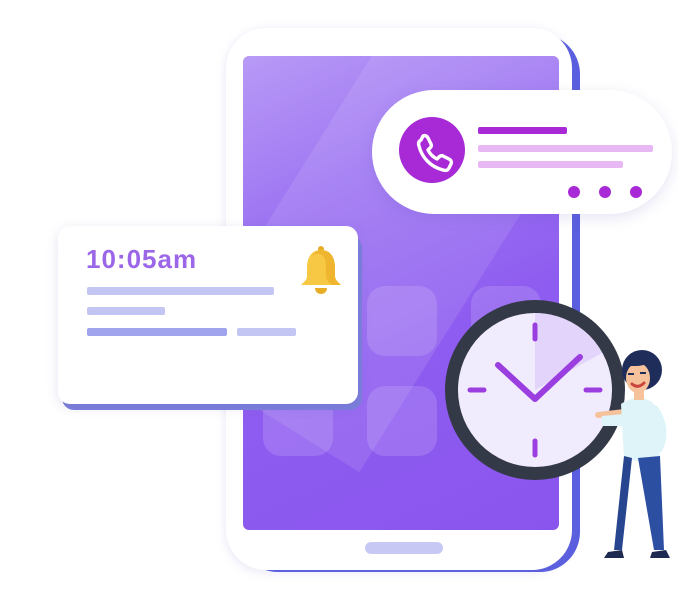  What do you see at coordinates (142, 259) in the screenshot?
I see `notification-time: 10:05am` at bounding box center [142, 259].